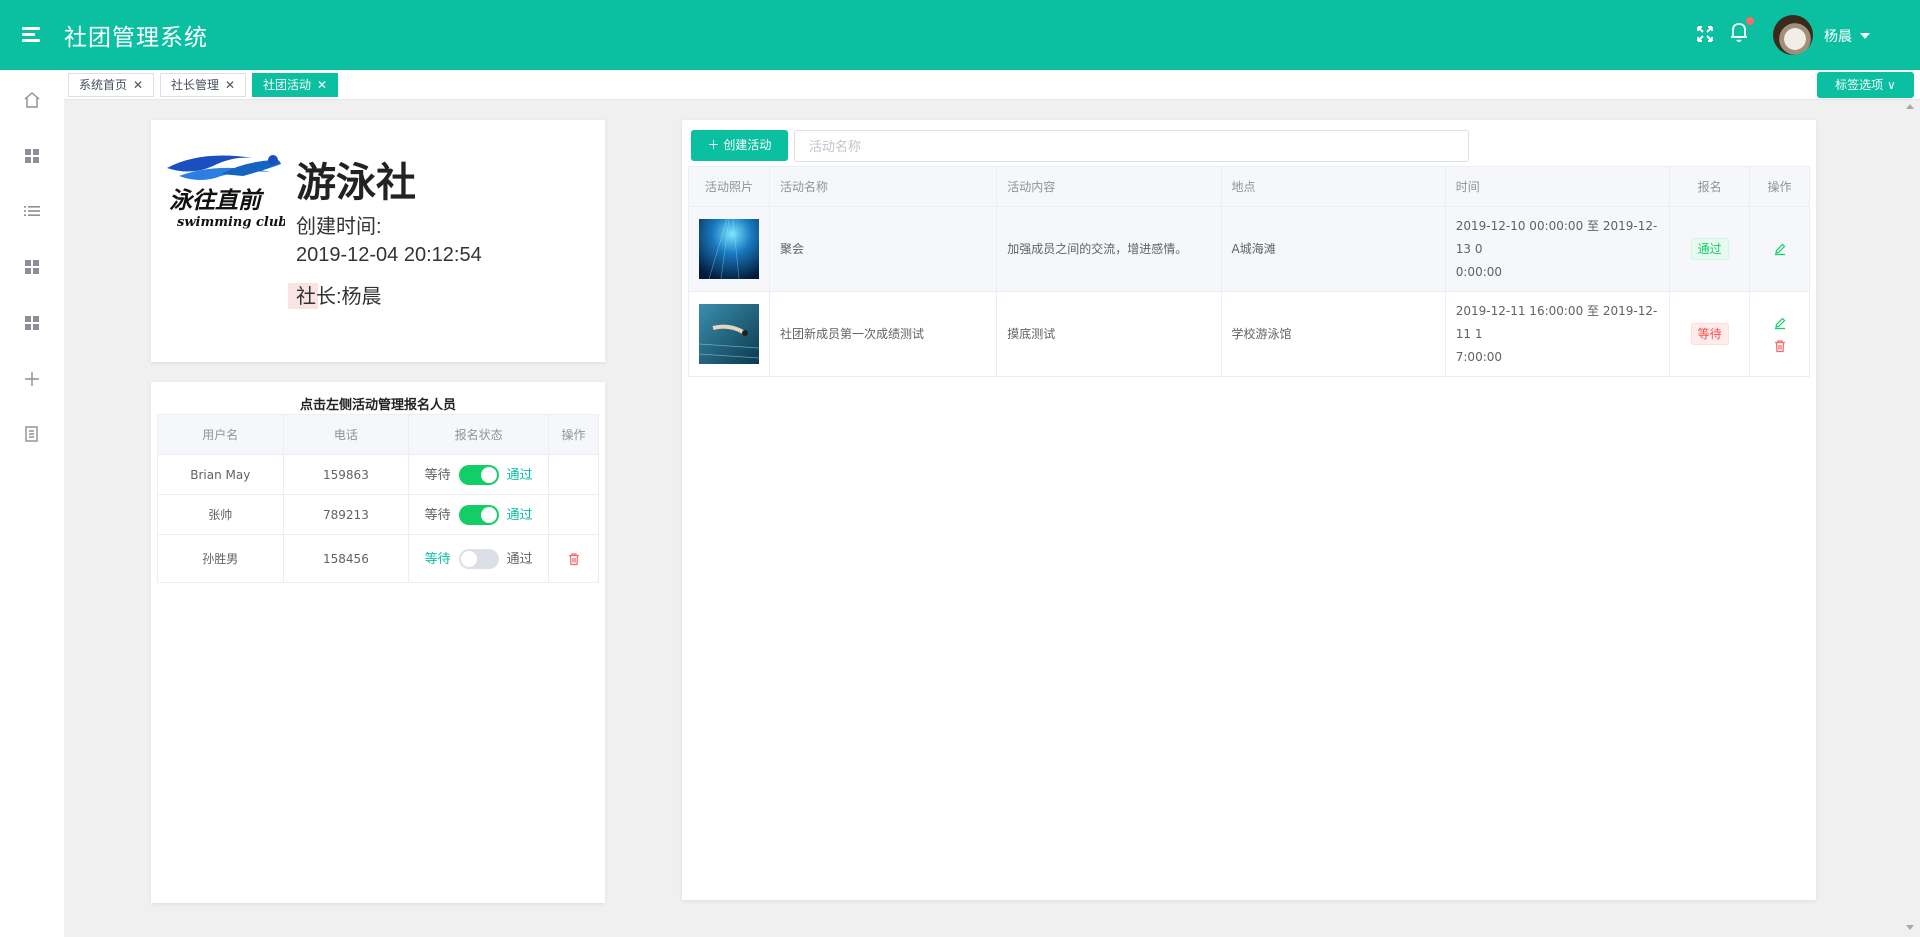  I want to click on club-leader: 社长:杨晨, so click(339, 297).